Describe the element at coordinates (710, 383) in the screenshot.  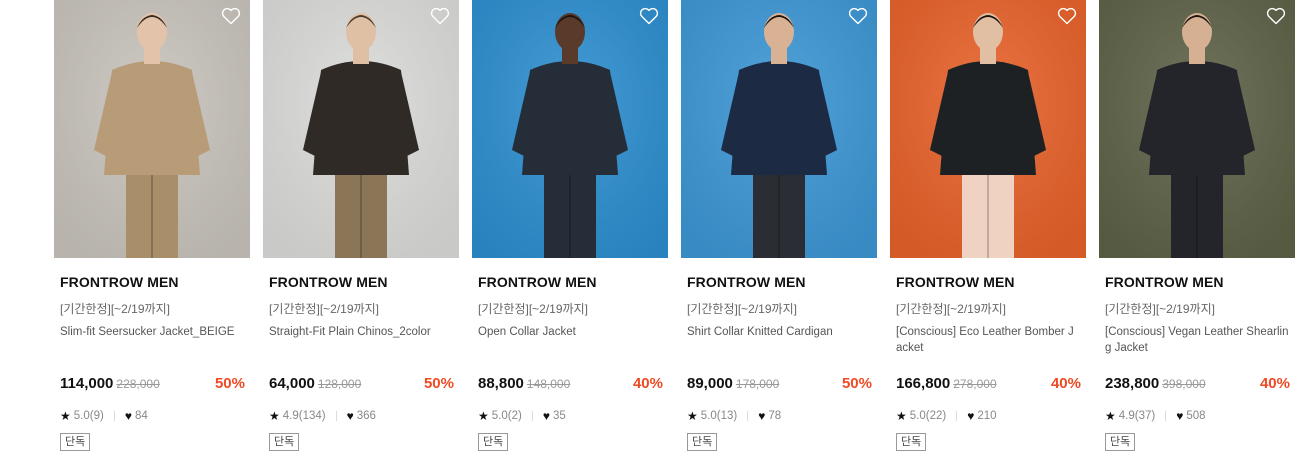
I see `sale-price: 89,000` at that location.